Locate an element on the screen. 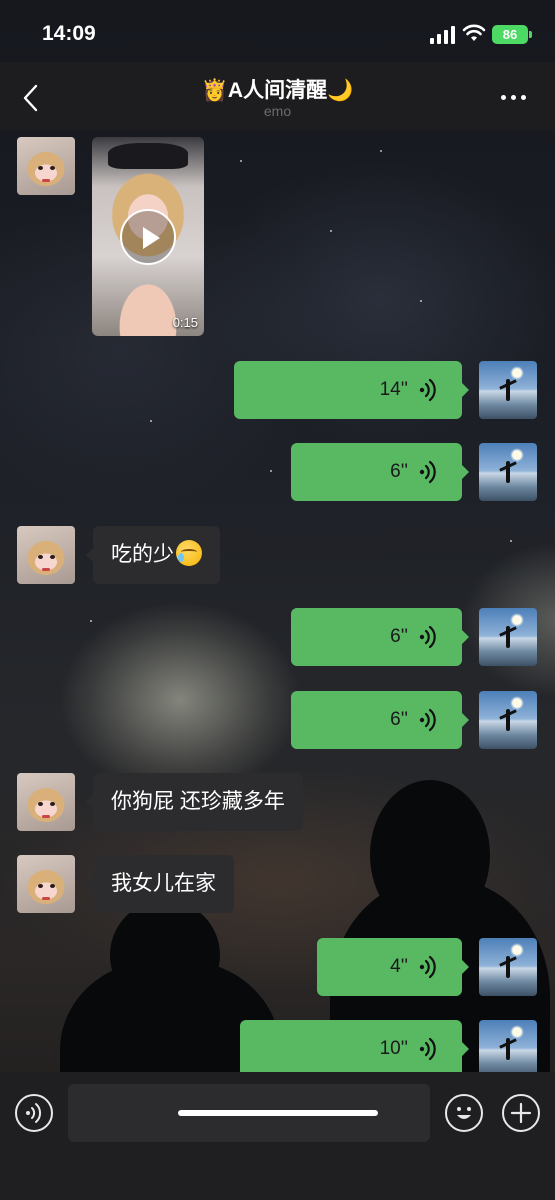 The width and height of the screenshot is (555, 1200). home-indicator is located at coordinates (278, 1113).